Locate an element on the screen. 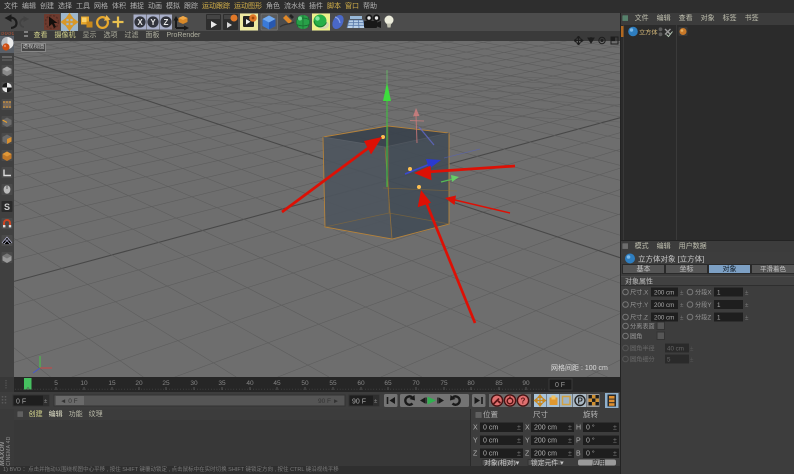 The image size is (794, 474). svg-text: 85 is located at coordinates (499, 383).